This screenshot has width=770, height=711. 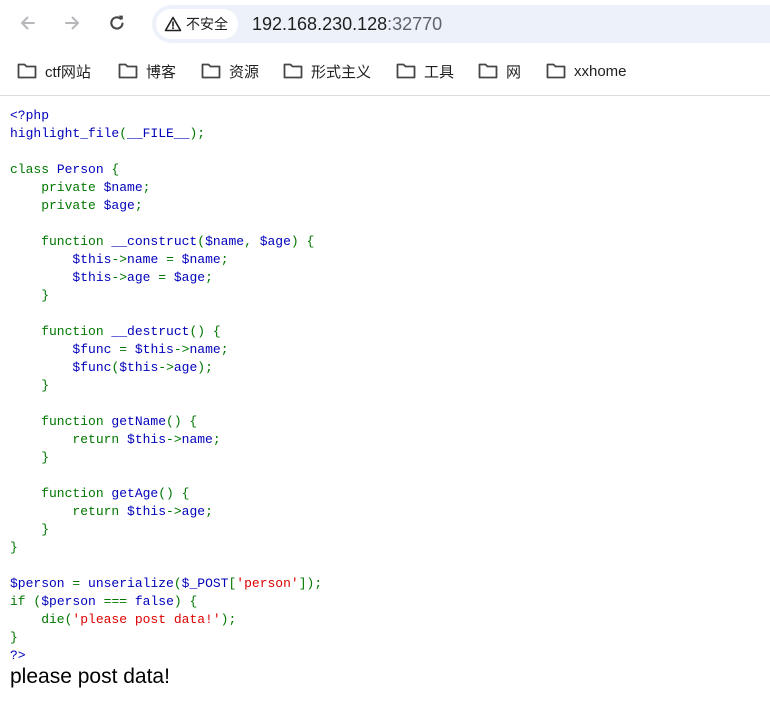 I want to click on code-line: function getAge() {, so click(x=166, y=494).